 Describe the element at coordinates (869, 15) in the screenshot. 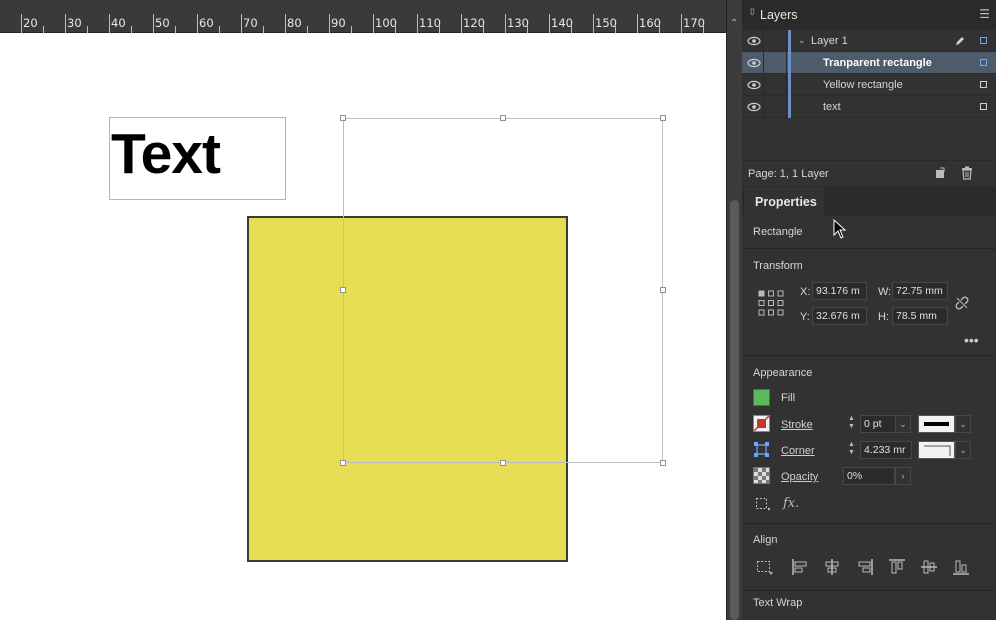

I see `layers-panel-header: ⇳ Layers ☰` at that location.